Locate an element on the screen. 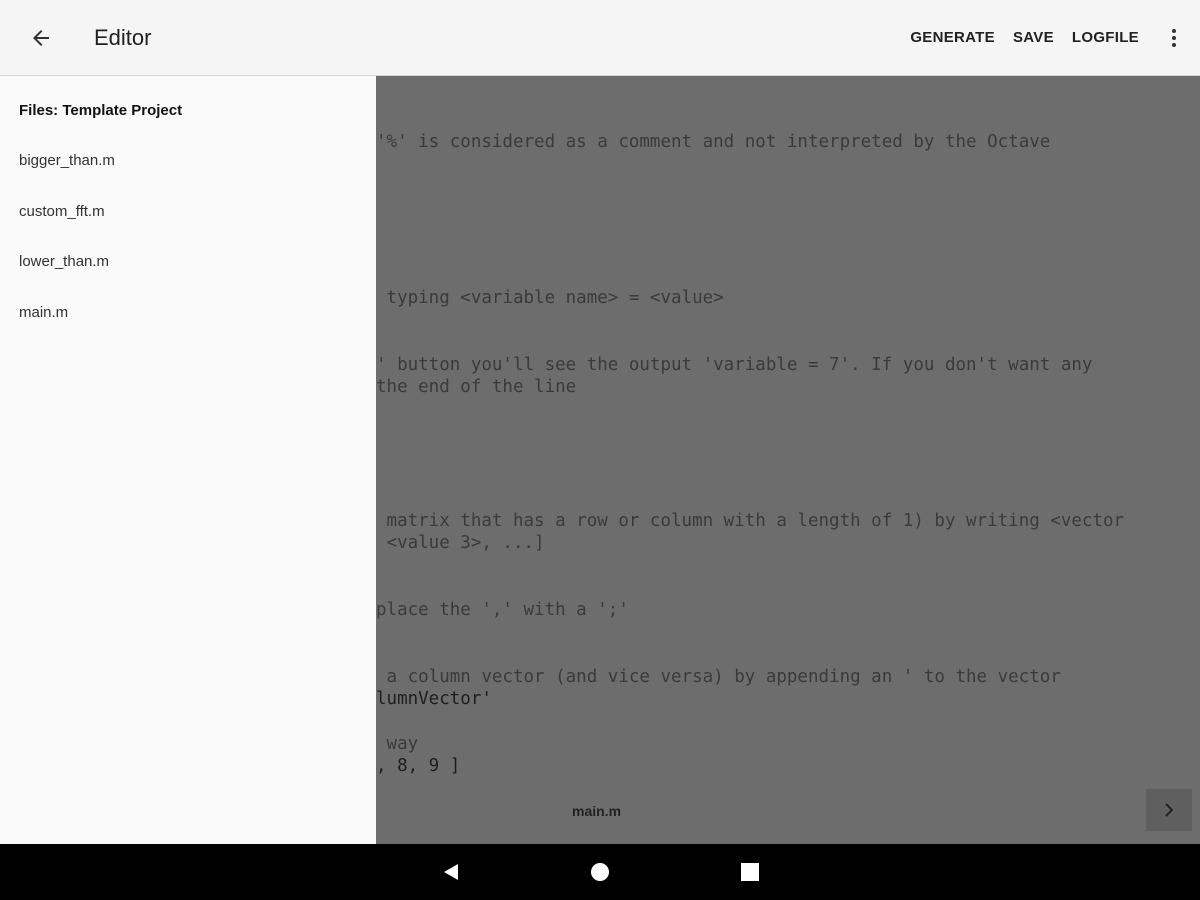 The image size is (1200, 900). home-circle-icon is located at coordinates (600, 872).